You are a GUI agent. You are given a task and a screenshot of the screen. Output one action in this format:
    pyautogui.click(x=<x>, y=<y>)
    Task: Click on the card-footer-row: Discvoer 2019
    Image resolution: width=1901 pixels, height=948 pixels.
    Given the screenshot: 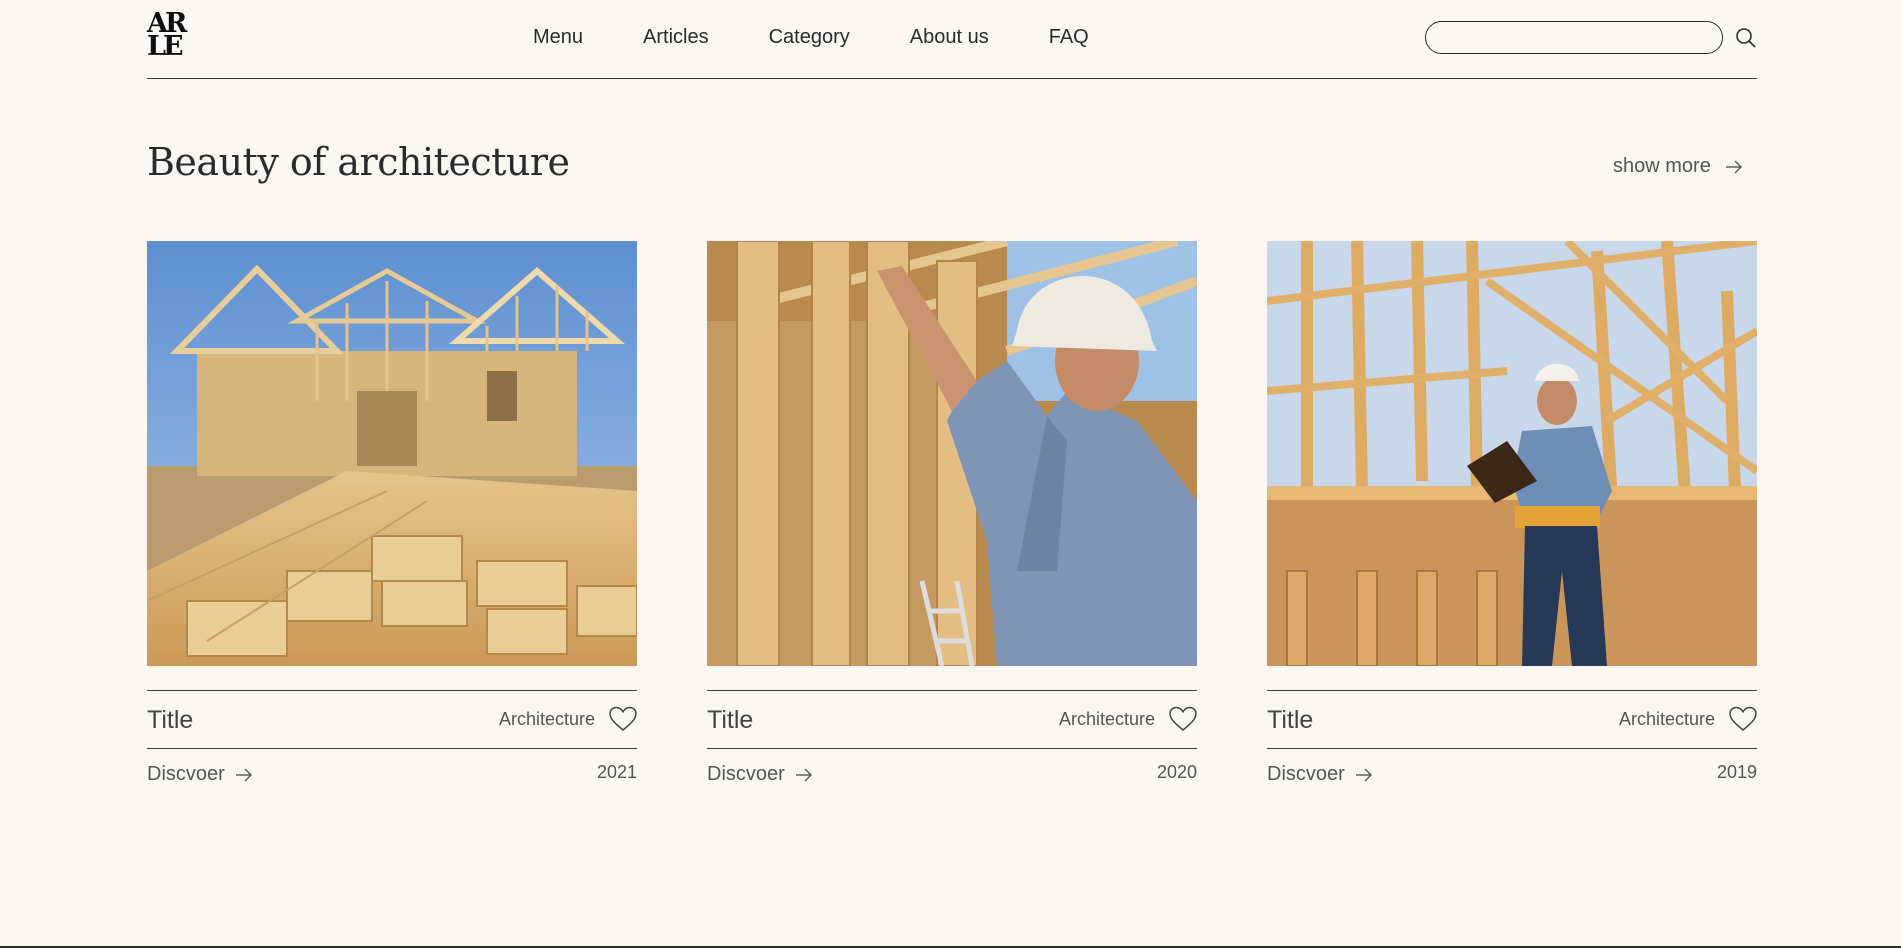 What is the action you would take?
    pyautogui.click(x=1512, y=771)
    